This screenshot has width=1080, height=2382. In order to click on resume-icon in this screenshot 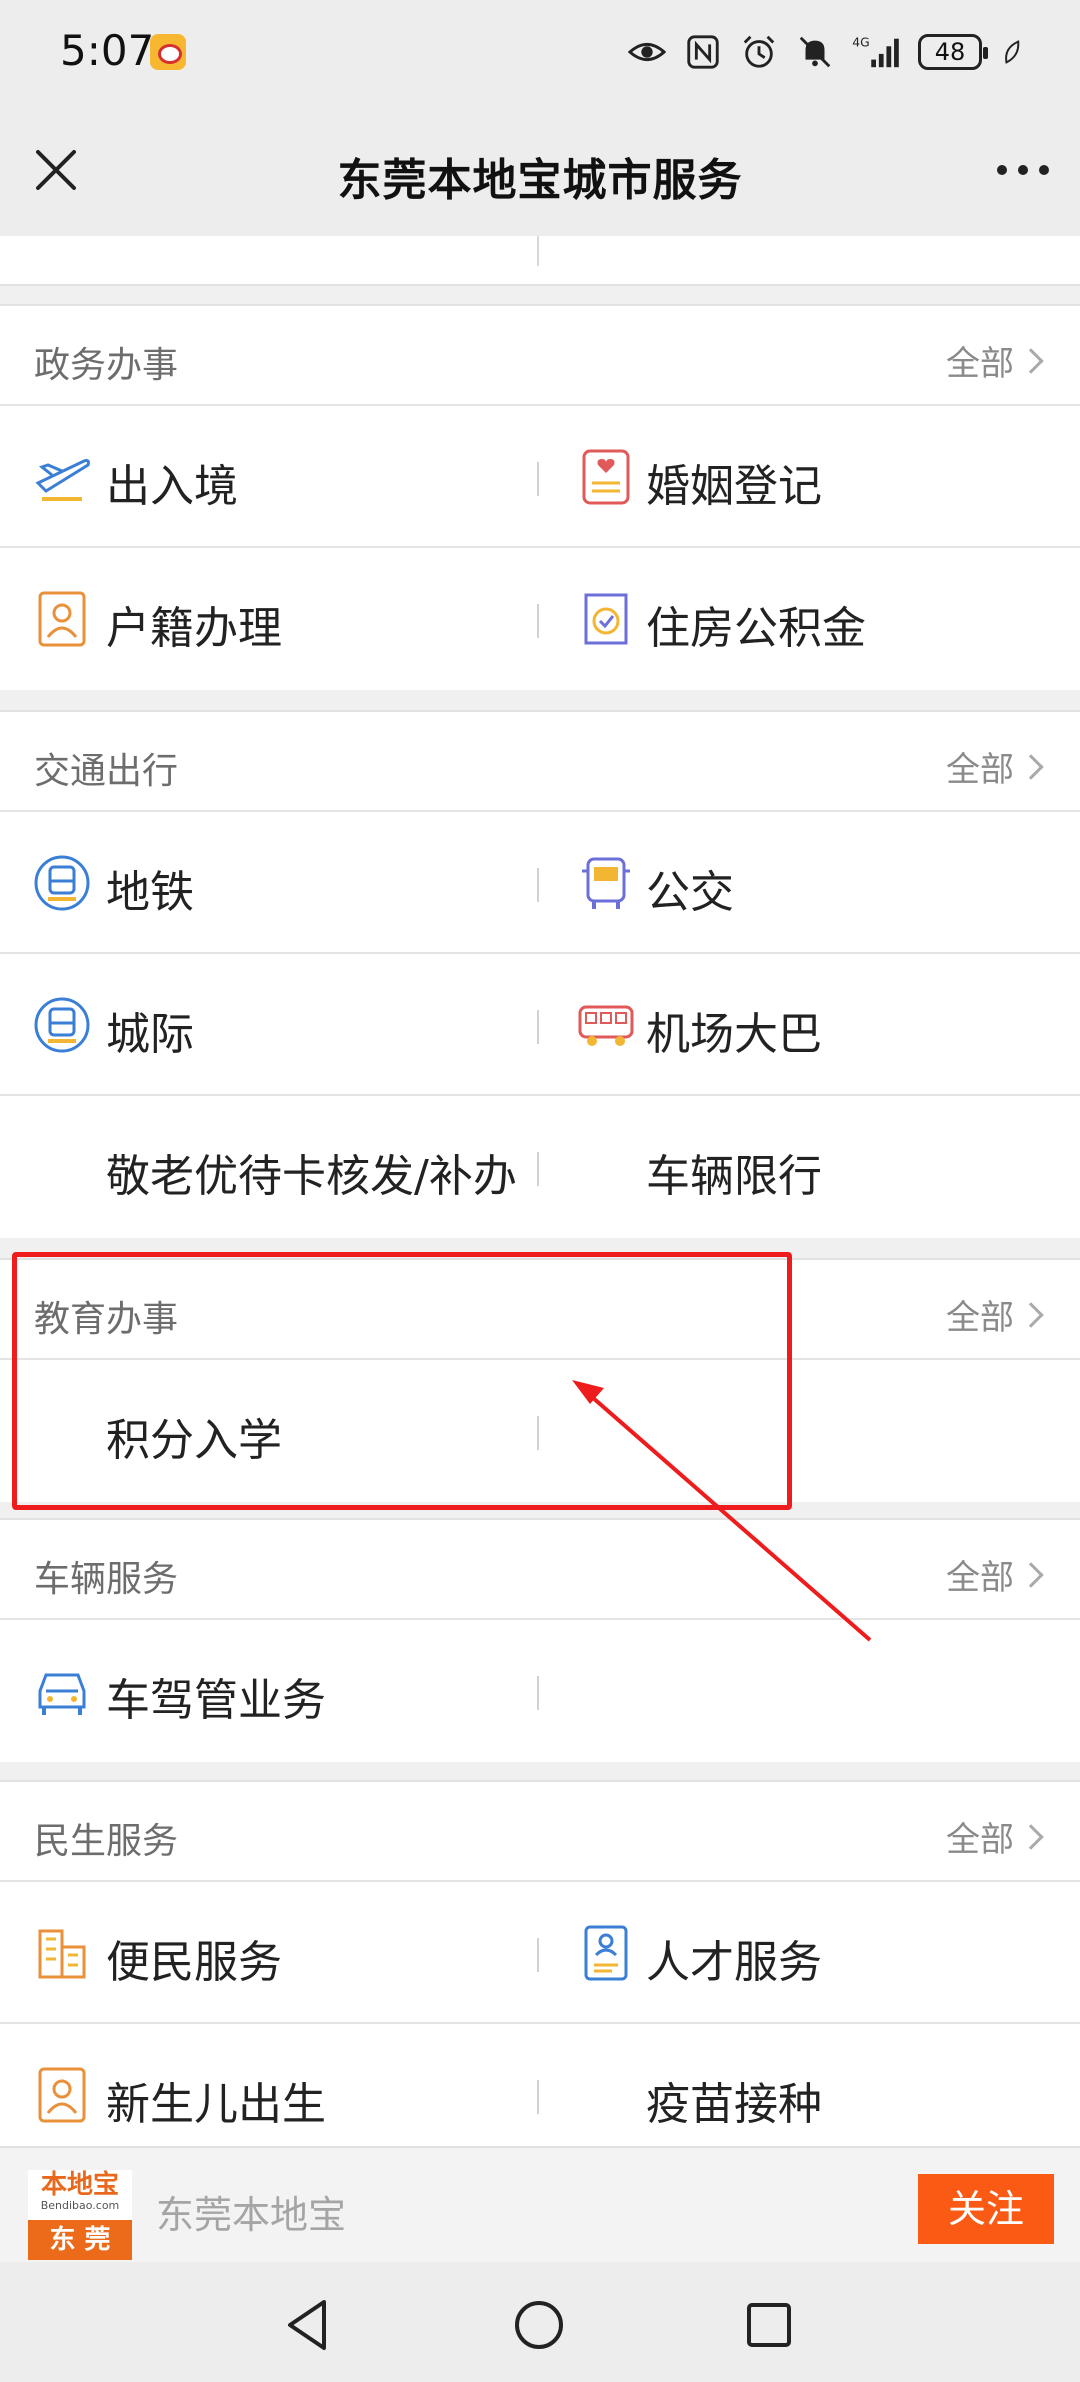, I will do `click(606, 1953)`.